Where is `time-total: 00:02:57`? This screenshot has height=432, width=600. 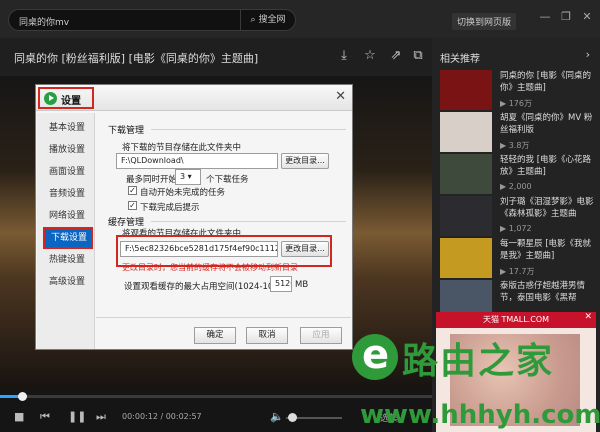
time-total: 00:02:57 is located at coordinates (183, 416).